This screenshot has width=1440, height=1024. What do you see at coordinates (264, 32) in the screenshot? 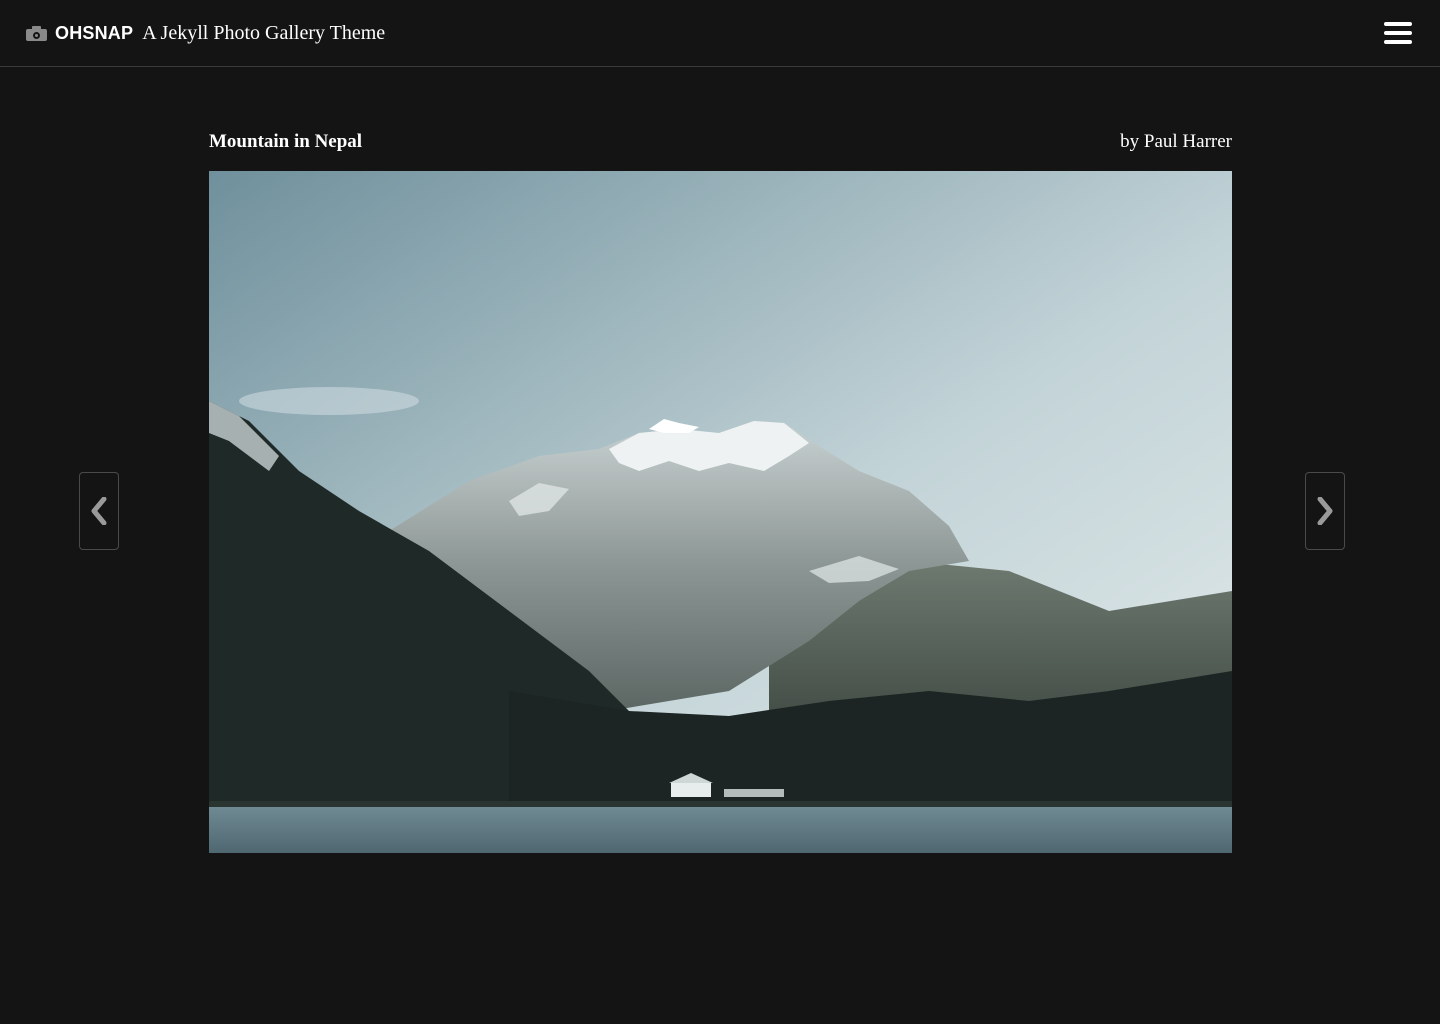
I see `brand-tagline: A Jekyll Photo Gallery Theme` at bounding box center [264, 32].